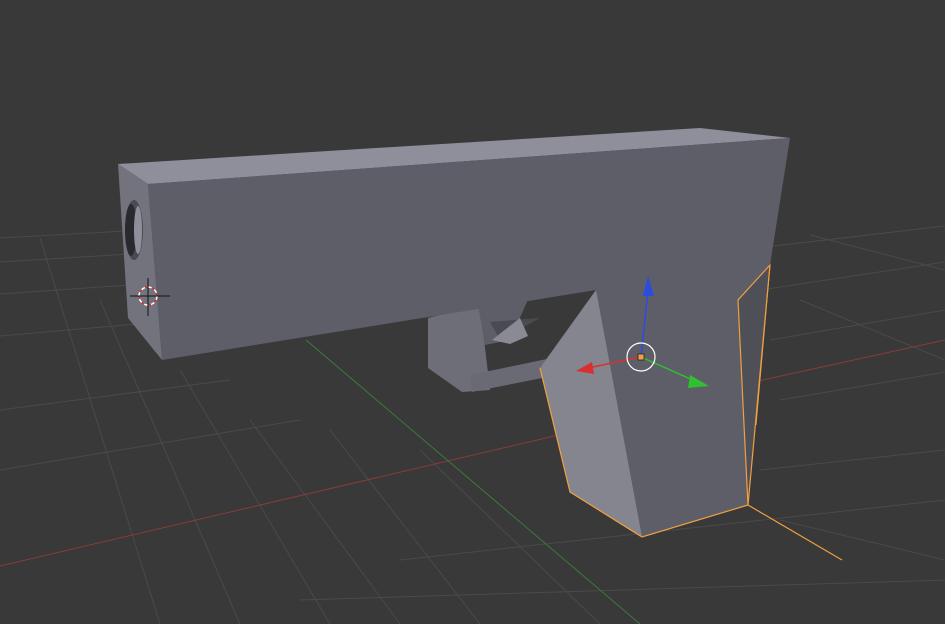 This screenshot has width=945, height=624. Describe the element at coordinates (134, 230) in the screenshot. I see `barrel-muzzle` at that location.